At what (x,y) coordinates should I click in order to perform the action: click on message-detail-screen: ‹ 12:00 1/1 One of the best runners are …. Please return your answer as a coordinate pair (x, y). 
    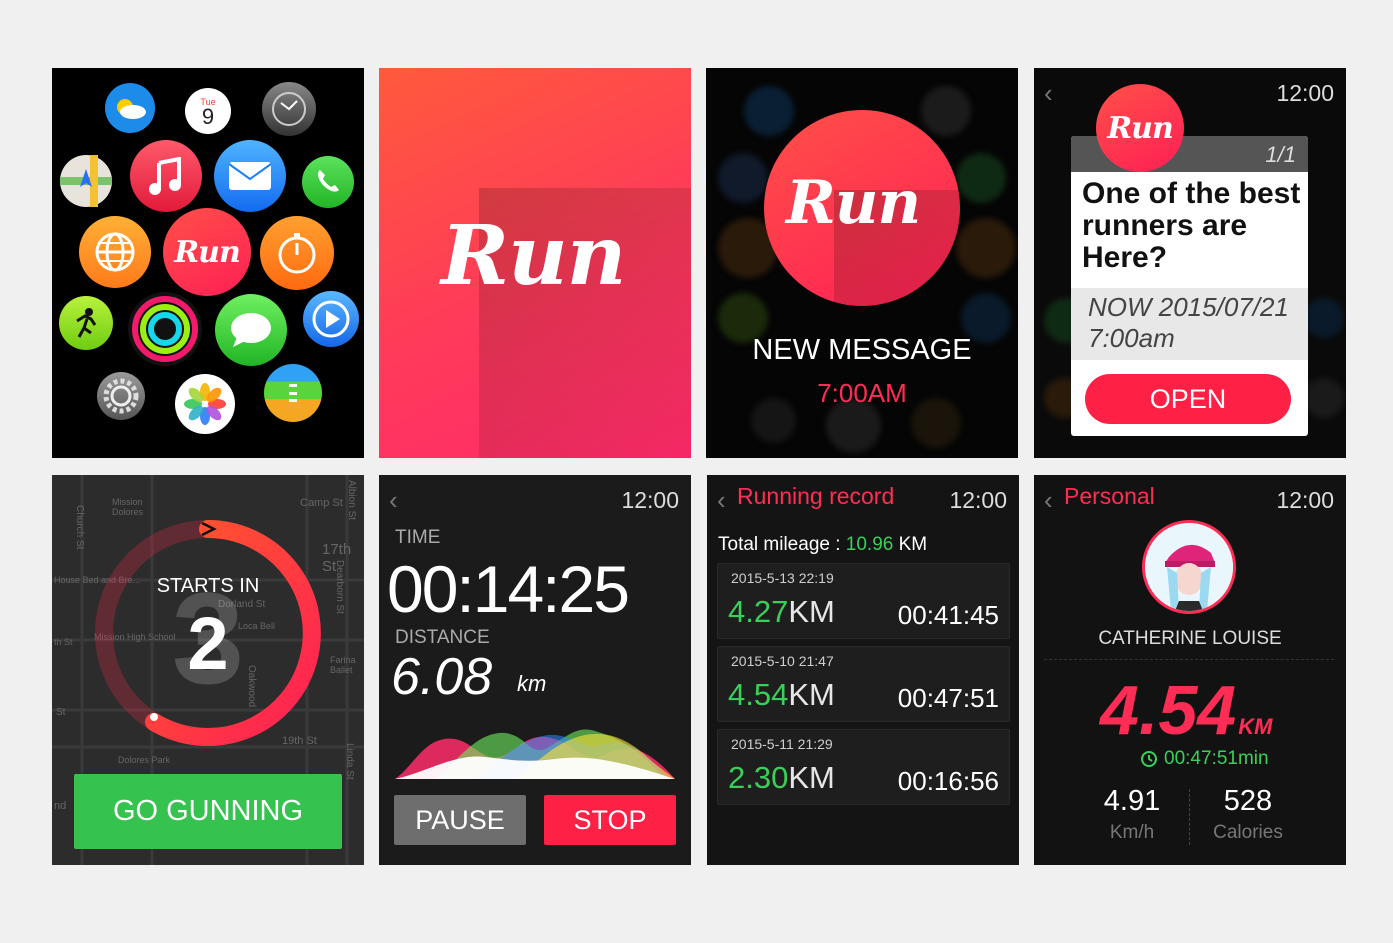
    Looking at the image, I should click on (1190, 263).